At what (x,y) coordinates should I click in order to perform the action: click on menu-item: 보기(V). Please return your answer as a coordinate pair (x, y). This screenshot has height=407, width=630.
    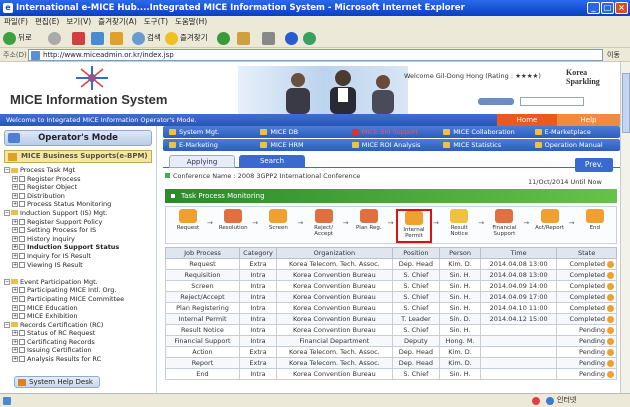
    Looking at the image, I should click on (78, 21).